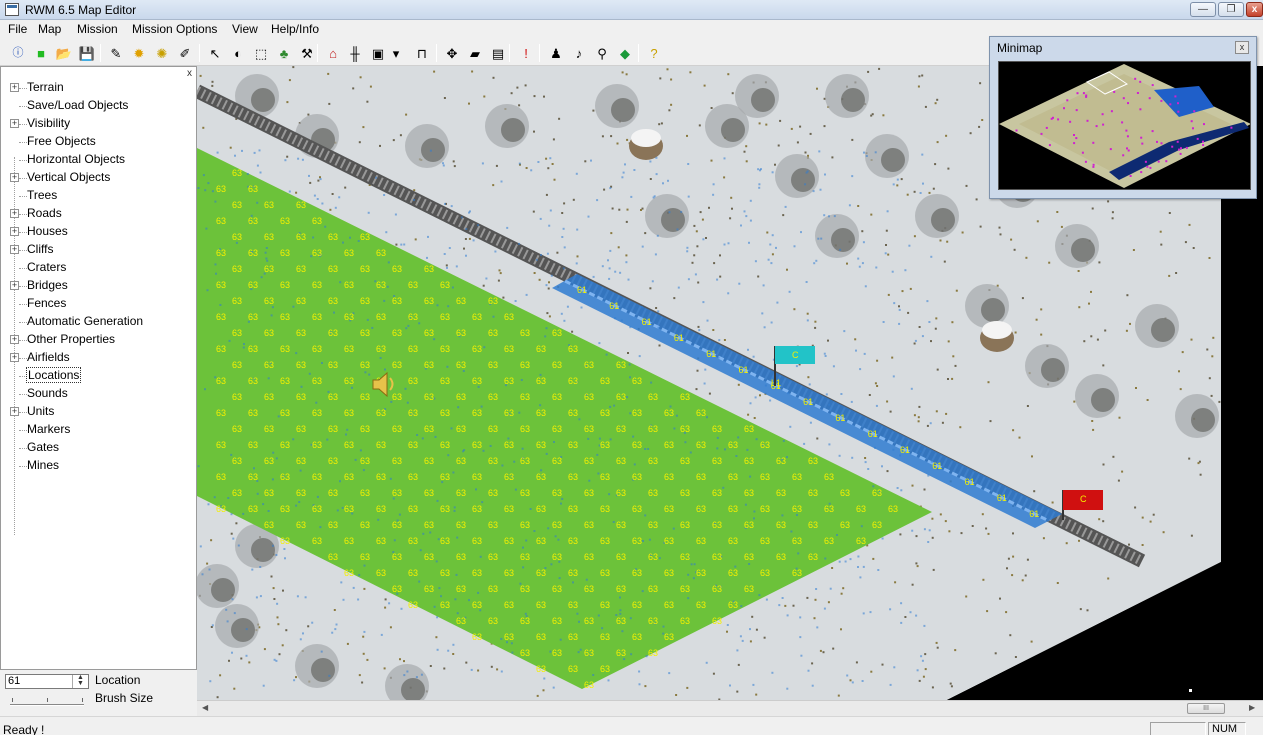 The width and height of the screenshot is (1263, 735). What do you see at coordinates (101, 322) in the screenshot?
I see `tree-item-automatic-generation: Automatic Generation` at bounding box center [101, 322].